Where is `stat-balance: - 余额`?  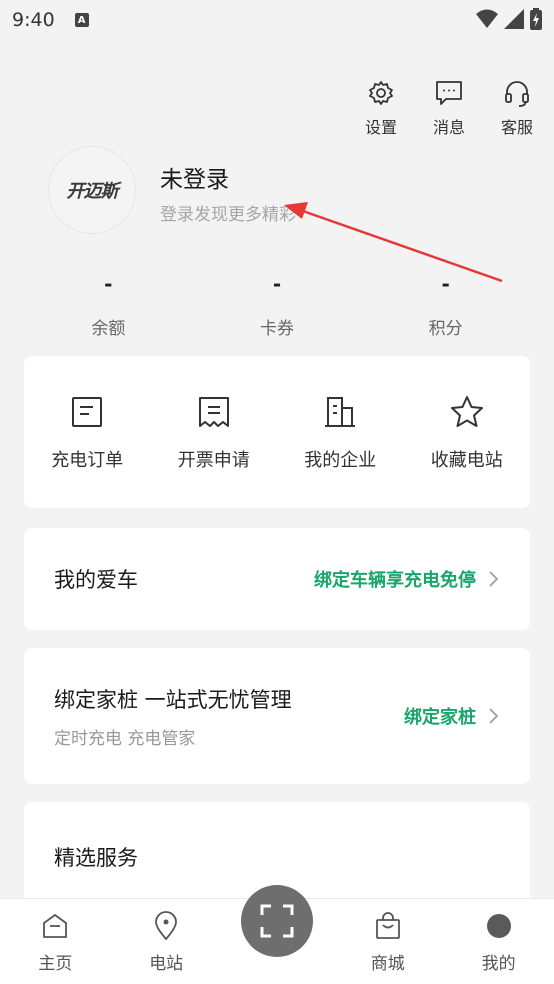
stat-balance: - 余额 is located at coordinates (108, 305).